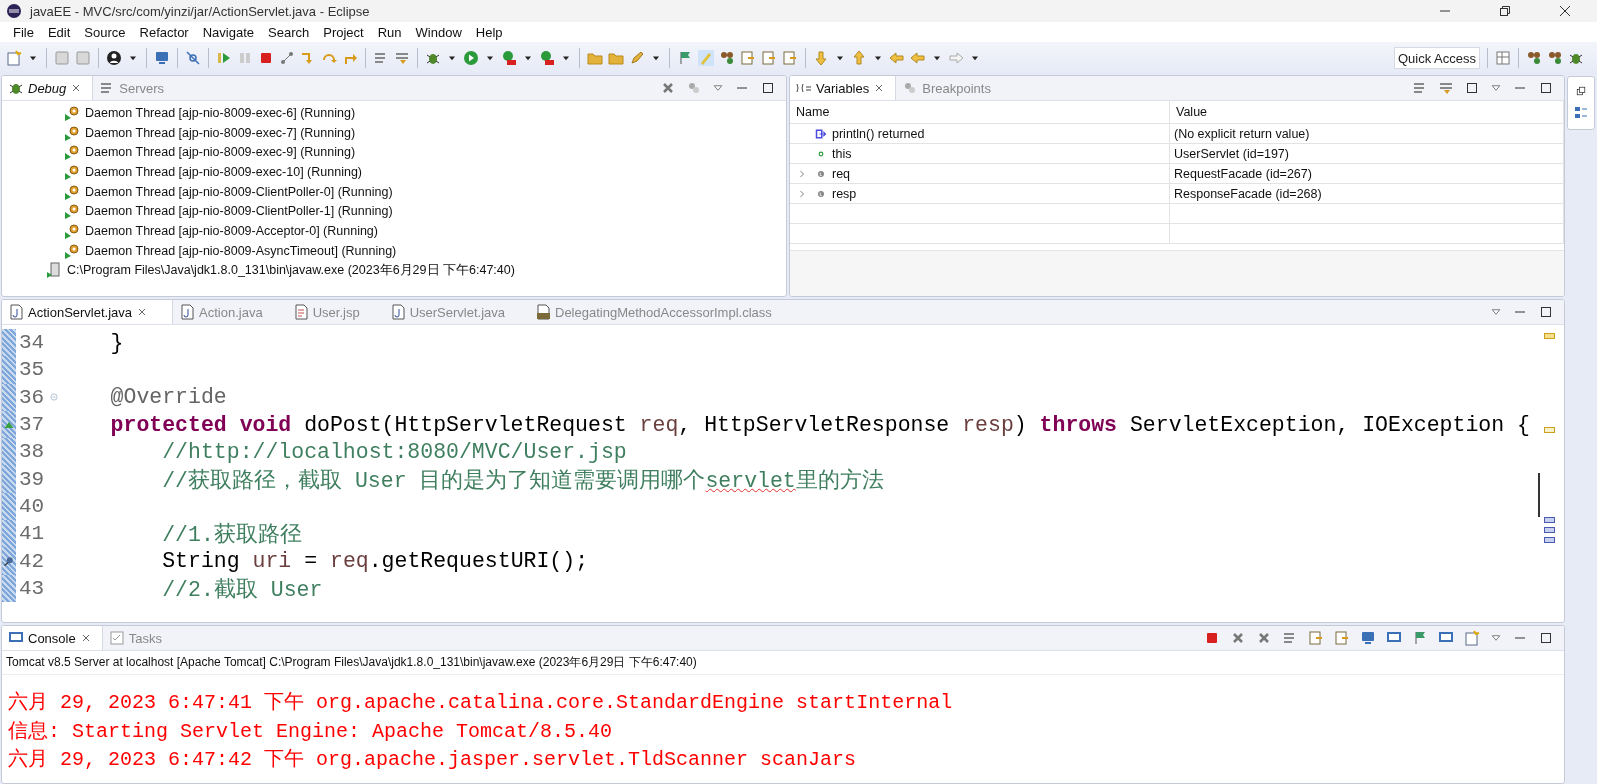 The width and height of the screenshot is (1597, 784). I want to click on connected-nodes-icon, so click(287, 58).